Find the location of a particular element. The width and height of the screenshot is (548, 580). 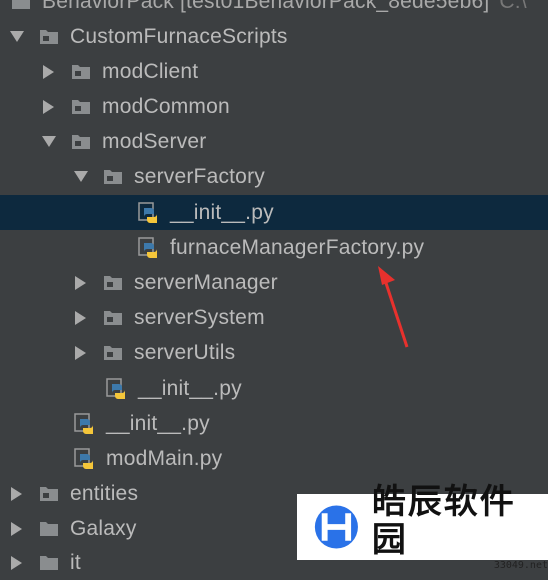

watermark-logo-icon is located at coordinates (336, 527).